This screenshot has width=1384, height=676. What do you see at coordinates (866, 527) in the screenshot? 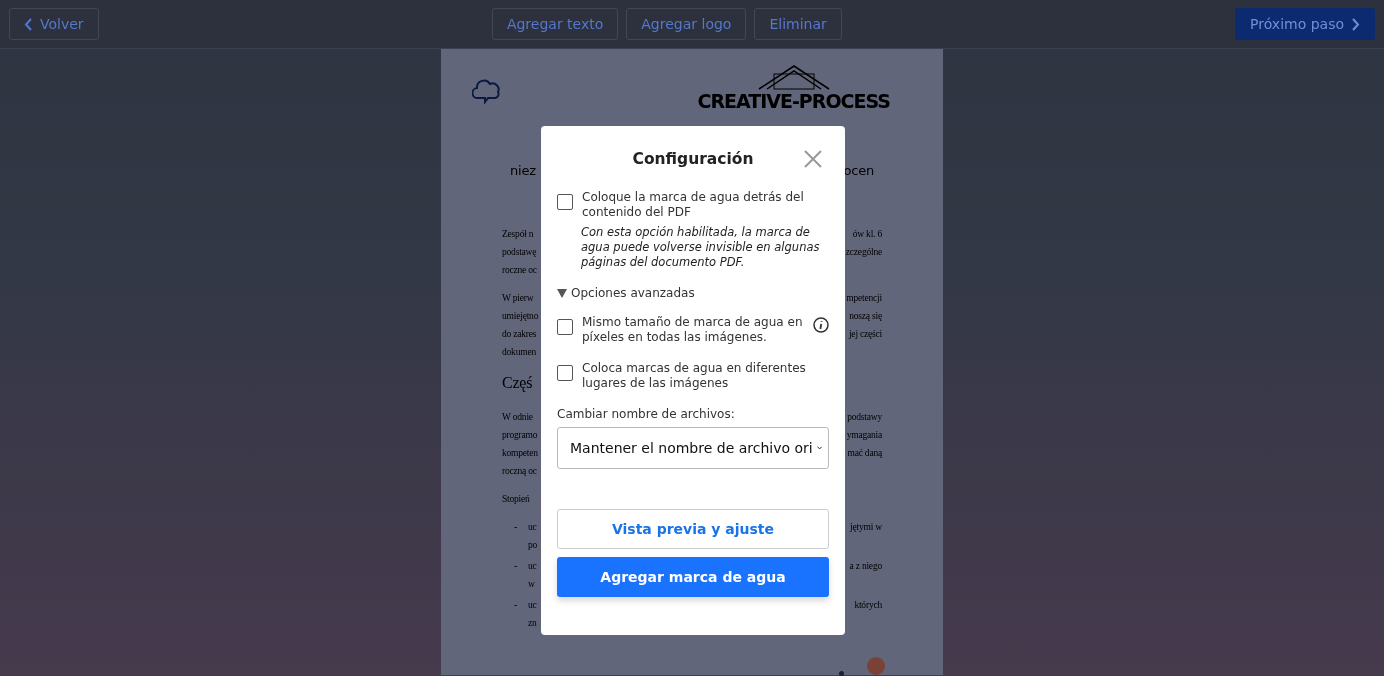
I see `document-text: jętymi w` at bounding box center [866, 527].